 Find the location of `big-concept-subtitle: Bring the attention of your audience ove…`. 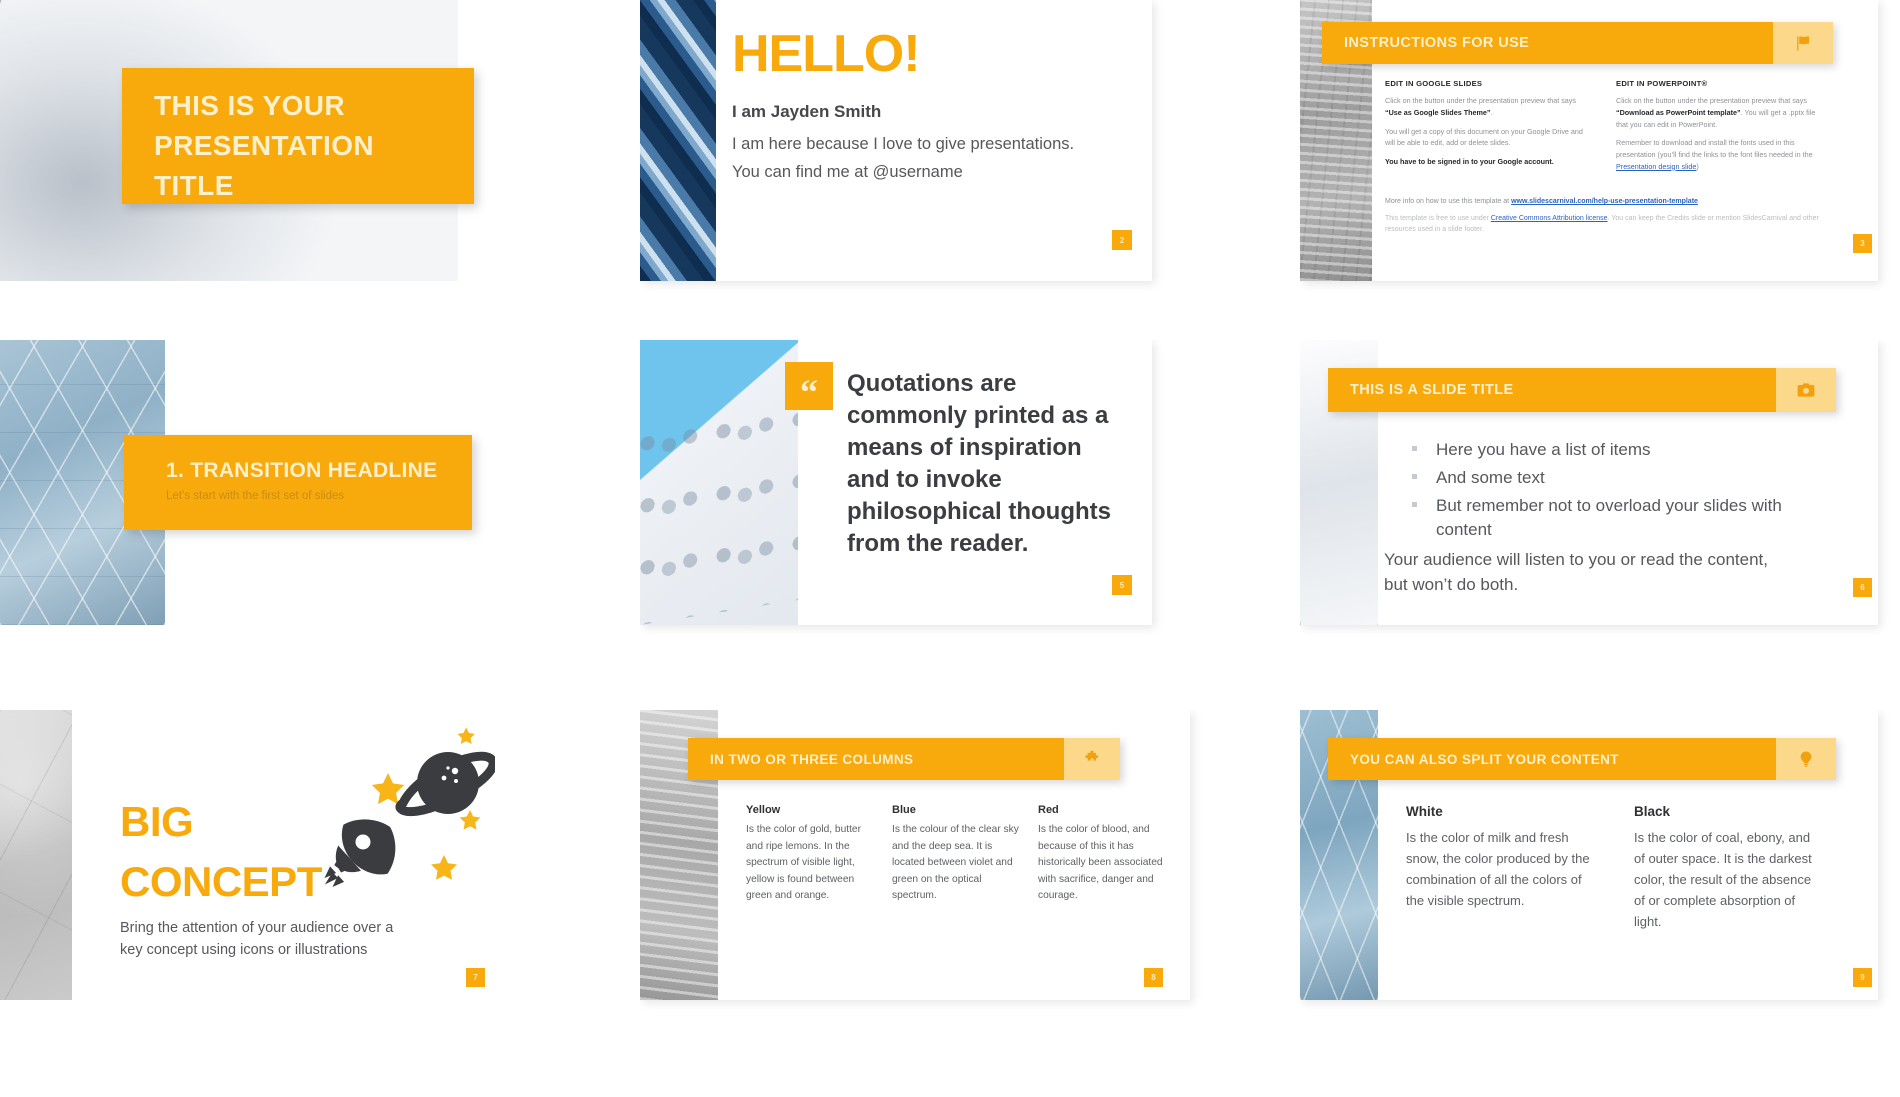

big-concept-subtitle: Bring the attention of your audience ove… is located at coordinates (257, 939).